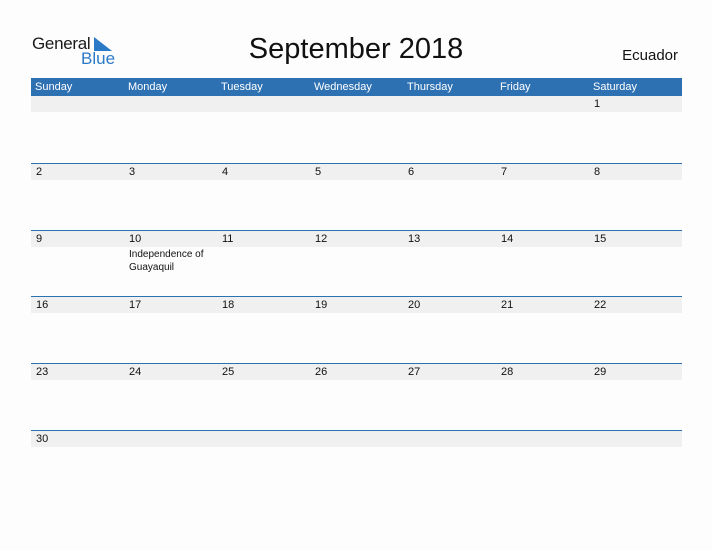  I want to click on day-number: 28, so click(507, 372).